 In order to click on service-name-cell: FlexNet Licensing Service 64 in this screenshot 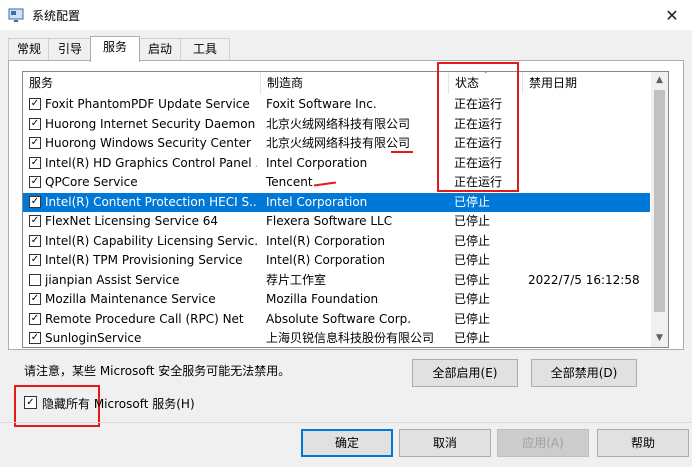, I will do `click(132, 221)`.